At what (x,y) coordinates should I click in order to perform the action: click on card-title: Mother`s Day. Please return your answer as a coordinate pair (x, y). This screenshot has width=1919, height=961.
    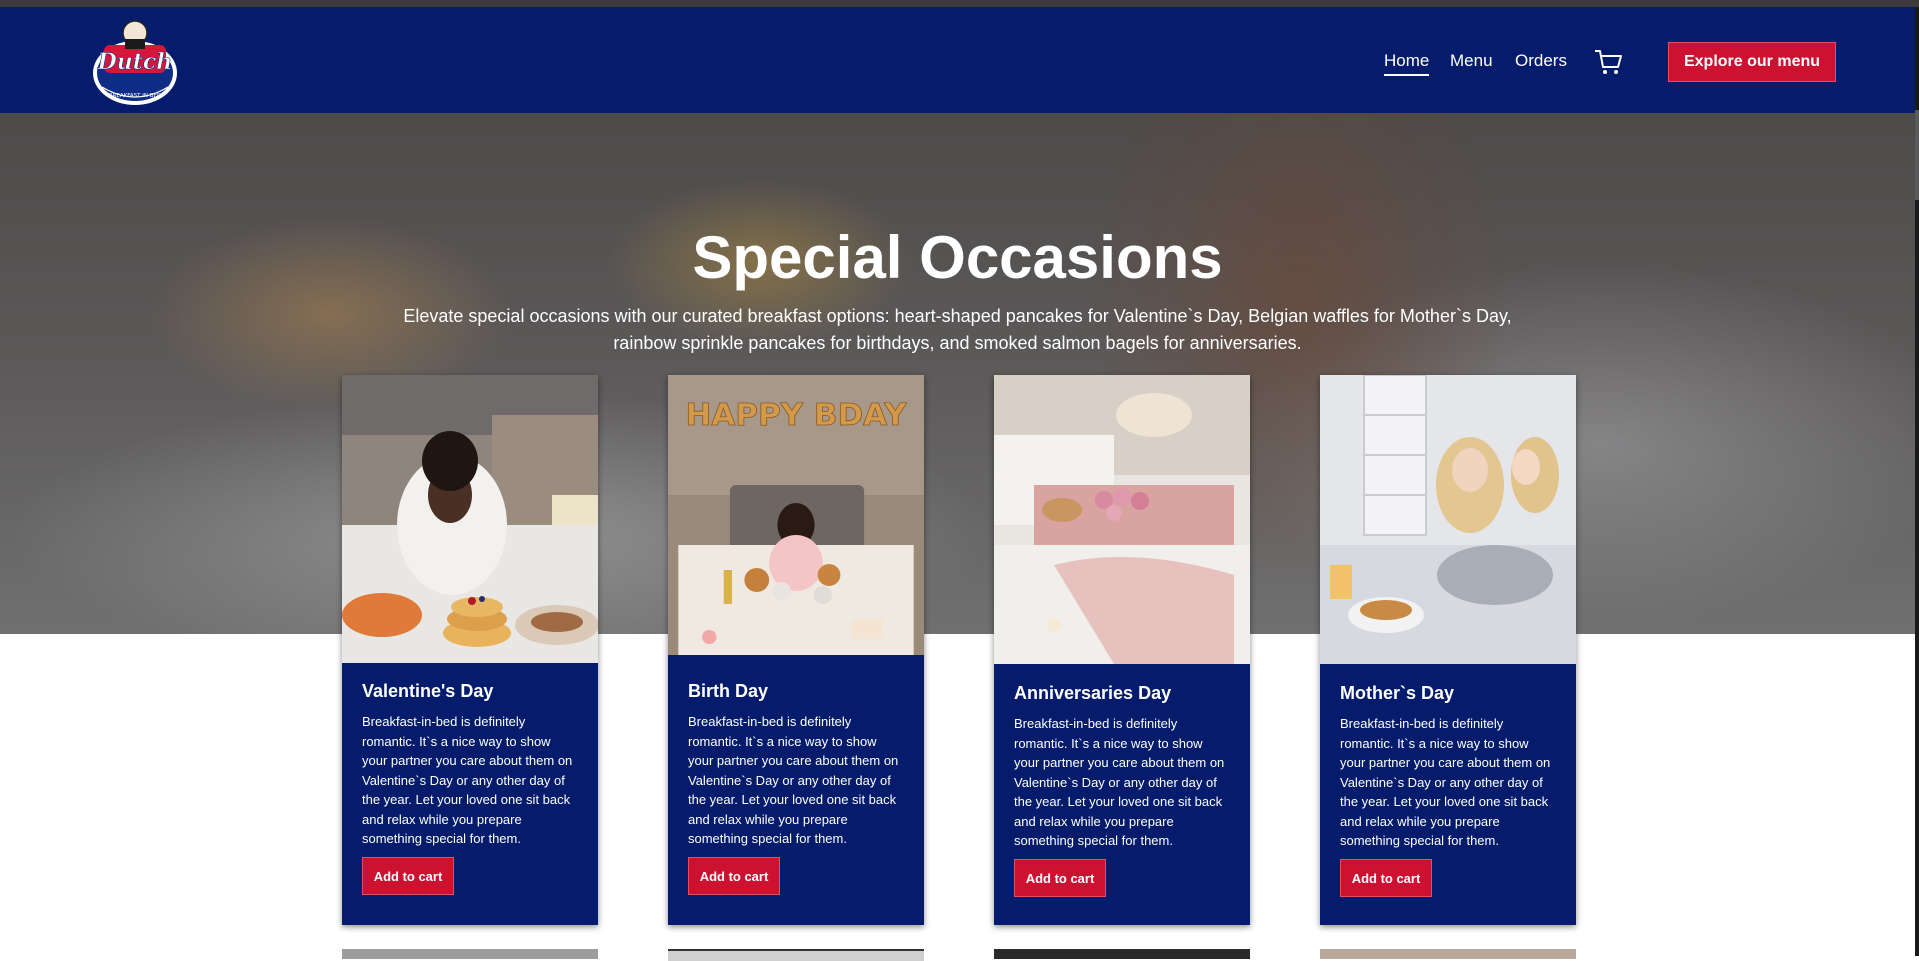
    Looking at the image, I should click on (1397, 693).